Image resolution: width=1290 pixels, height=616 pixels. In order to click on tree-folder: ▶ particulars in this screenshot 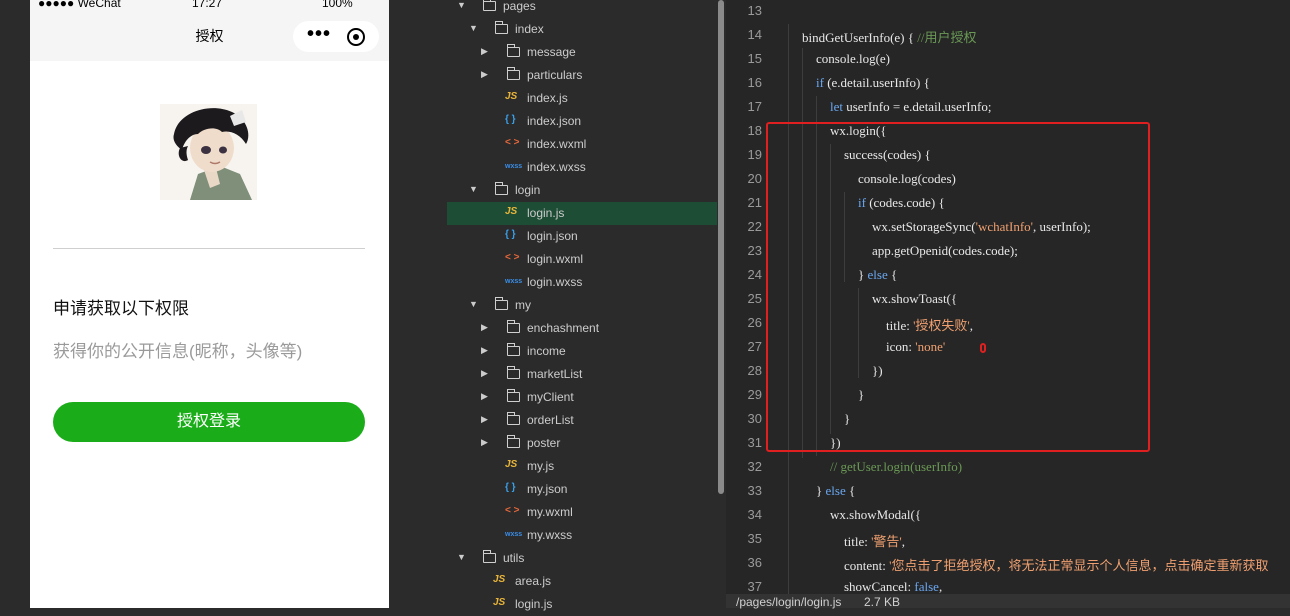, I will do `click(582, 75)`.